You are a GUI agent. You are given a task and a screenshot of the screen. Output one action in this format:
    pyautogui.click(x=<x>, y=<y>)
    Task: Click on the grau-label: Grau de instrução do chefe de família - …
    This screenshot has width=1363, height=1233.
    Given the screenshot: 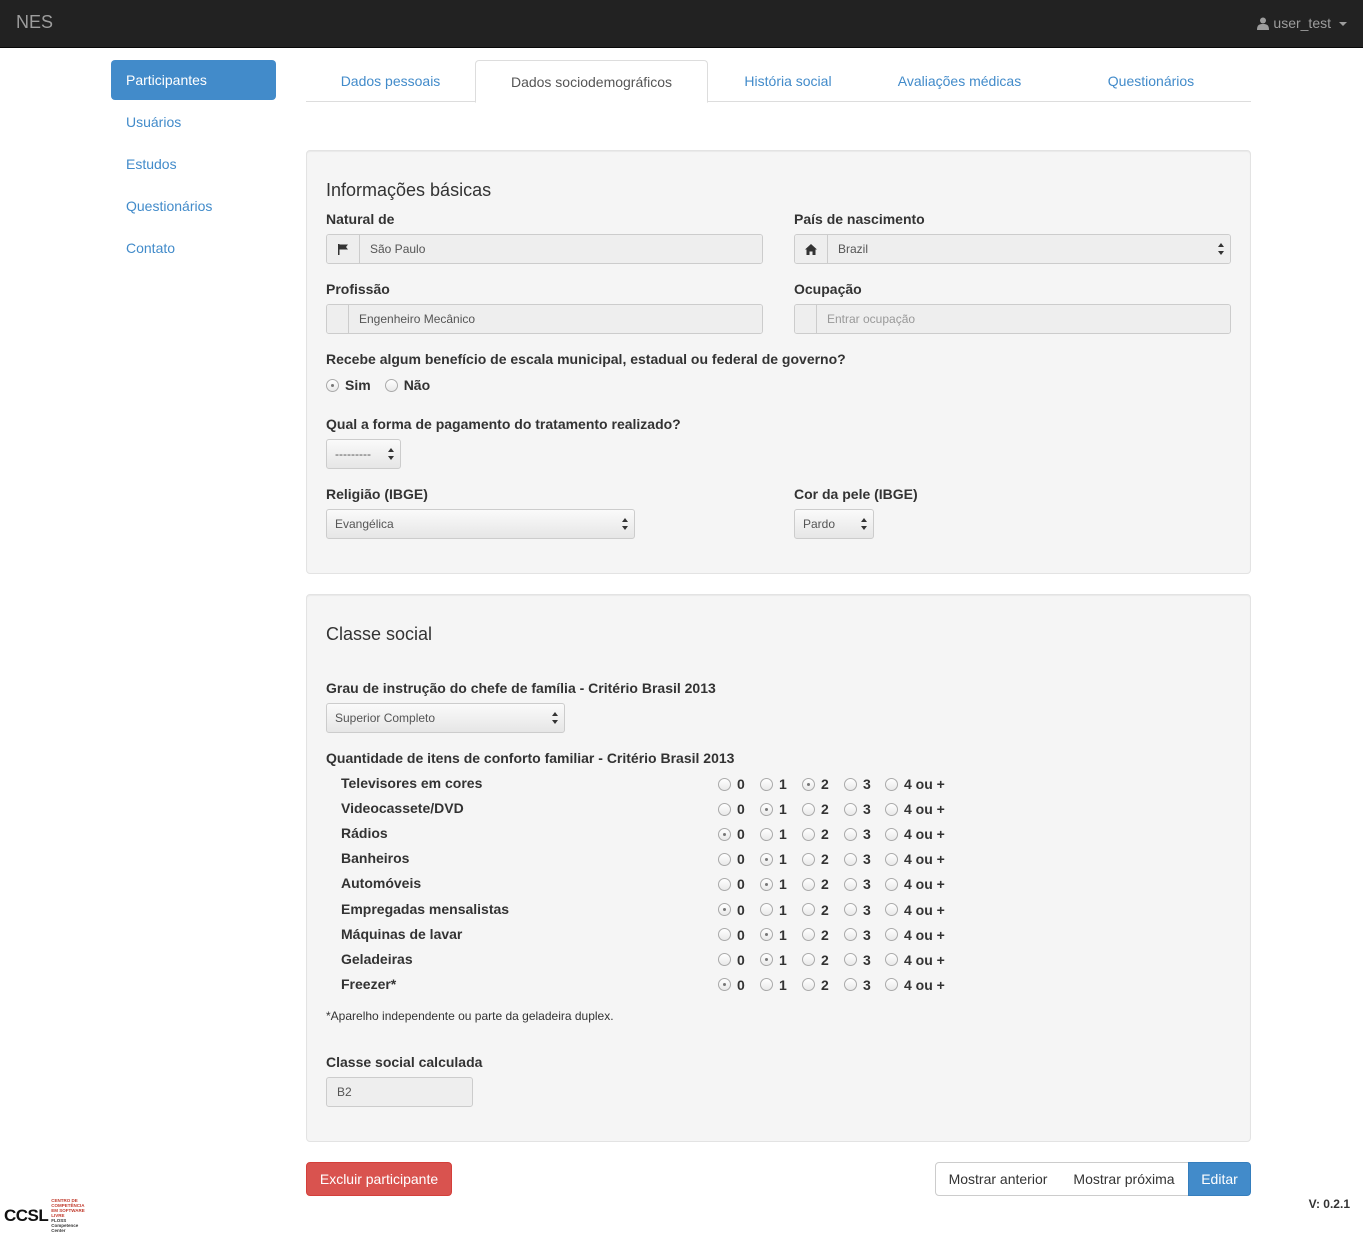 What is the action you would take?
    pyautogui.click(x=521, y=688)
    